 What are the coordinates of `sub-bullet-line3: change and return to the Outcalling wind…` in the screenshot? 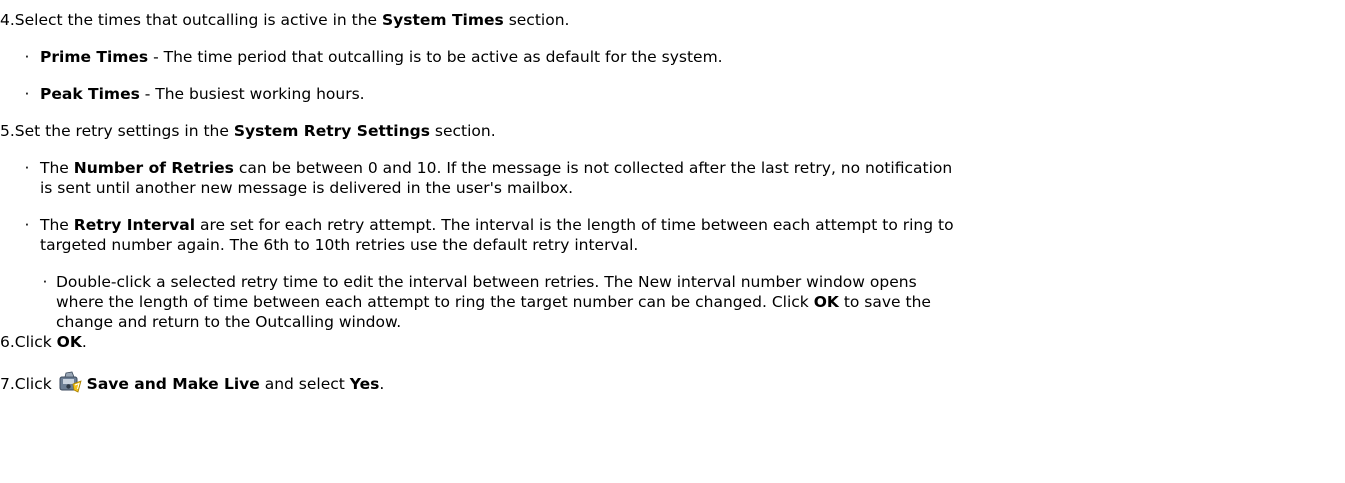 It's located at (229, 322).